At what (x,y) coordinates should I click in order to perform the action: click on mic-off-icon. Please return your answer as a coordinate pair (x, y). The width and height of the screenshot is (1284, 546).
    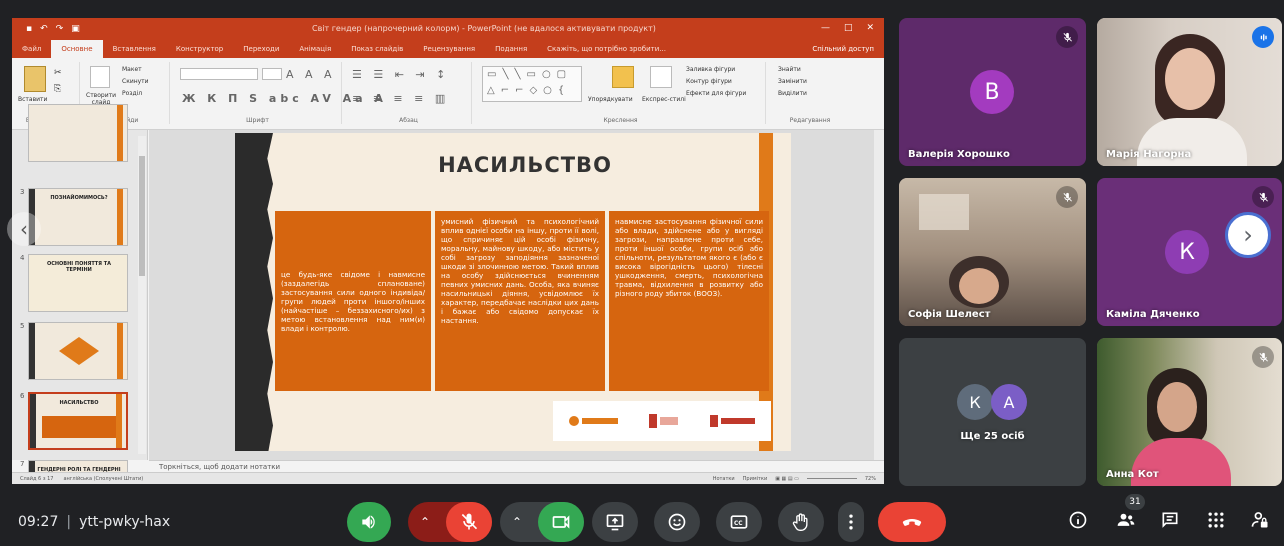
    Looking at the image, I should click on (1263, 357).